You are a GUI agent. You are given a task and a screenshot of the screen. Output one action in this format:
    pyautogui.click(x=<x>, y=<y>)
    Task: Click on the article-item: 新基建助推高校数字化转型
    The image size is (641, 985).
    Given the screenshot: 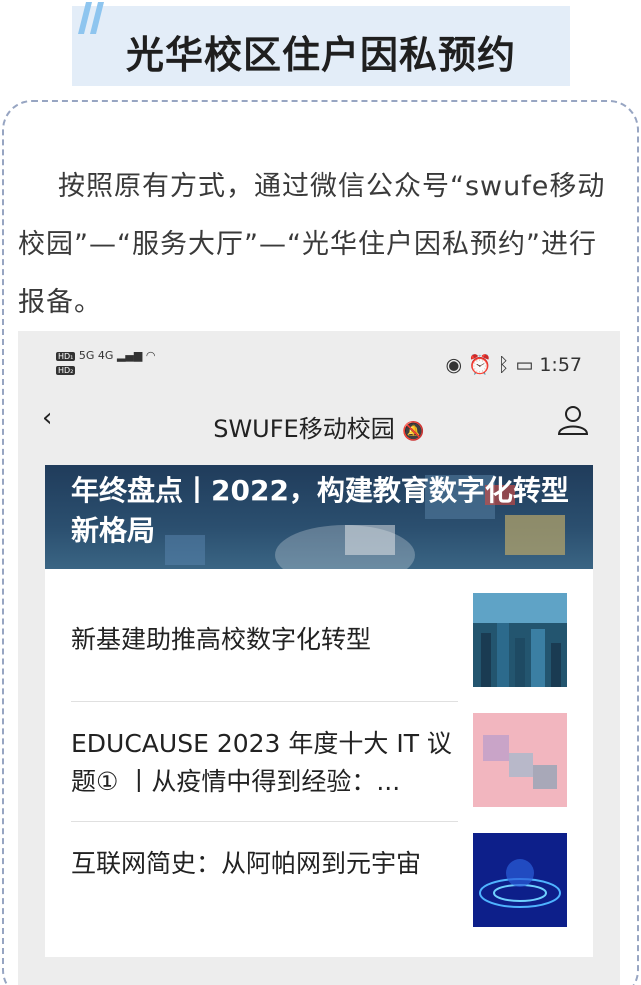 What is the action you would take?
    pyautogui.click(x=319, y=641)
    